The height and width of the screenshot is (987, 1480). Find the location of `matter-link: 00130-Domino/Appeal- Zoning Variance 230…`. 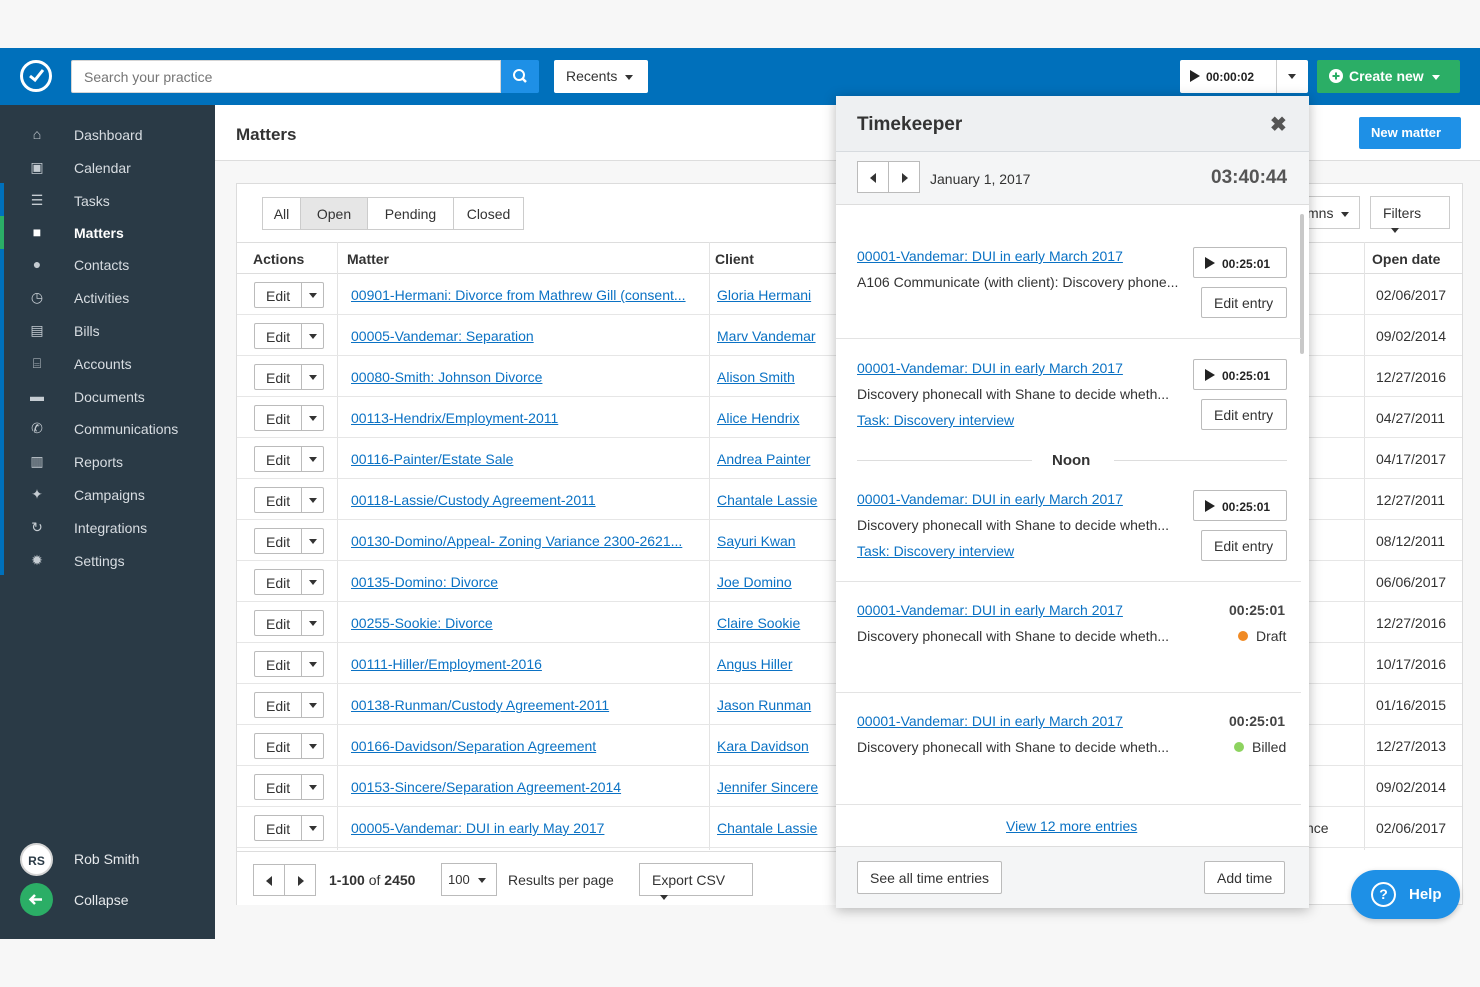

matter-link: 00130-Domino/Appeal- Zoning Variance 230… is located at coordinates (516, 541).